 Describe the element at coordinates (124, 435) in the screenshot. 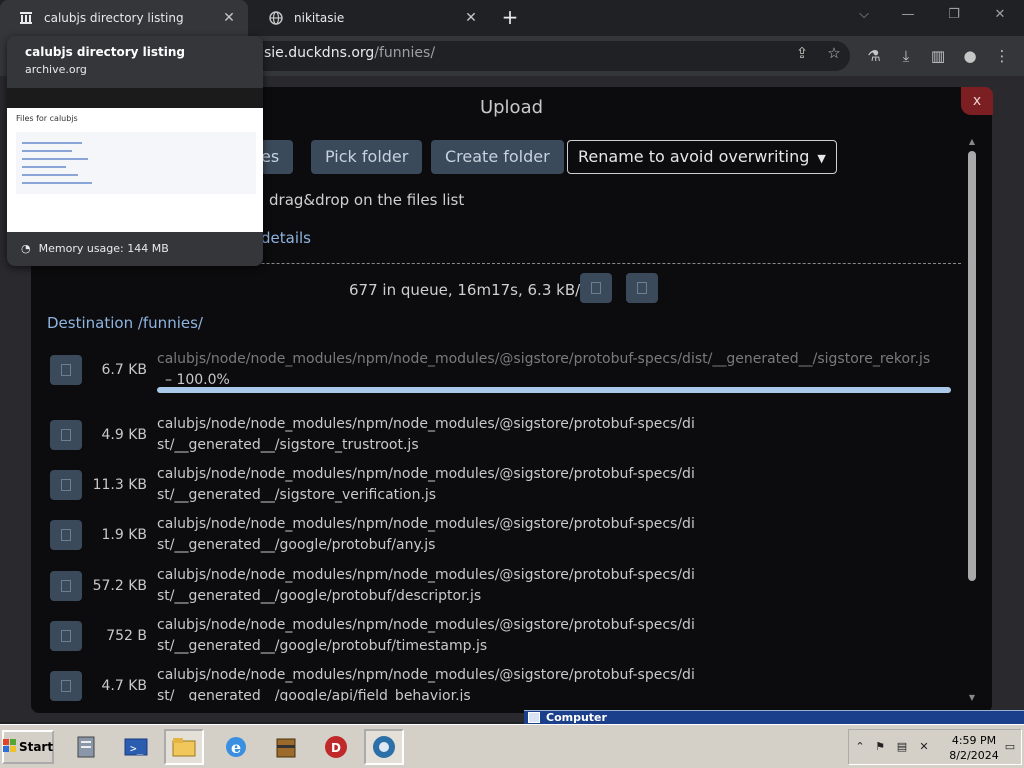

I see `file-size: 4.9 KB` at that location.